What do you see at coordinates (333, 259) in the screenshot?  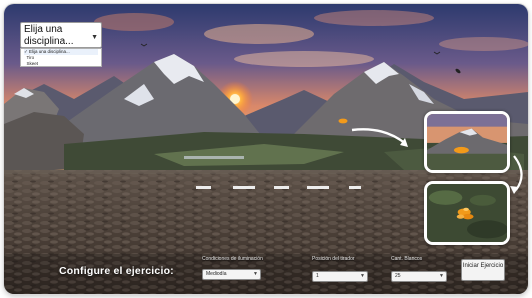 I see `position-label: Posición del tirador` at bounding box center [333, 259].